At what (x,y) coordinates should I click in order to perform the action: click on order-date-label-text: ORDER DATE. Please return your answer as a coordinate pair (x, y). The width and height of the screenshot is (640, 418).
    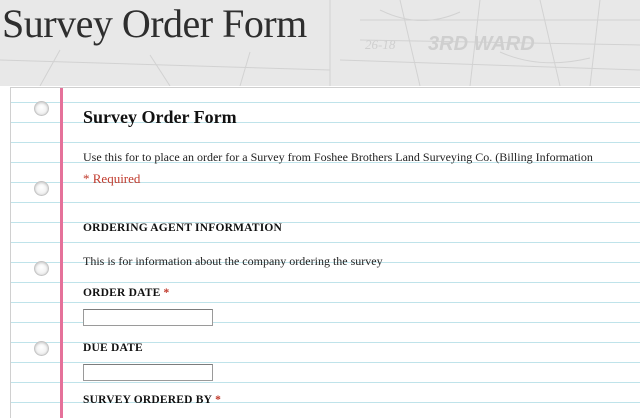
    Looking at the image, I should click on (122, 293).